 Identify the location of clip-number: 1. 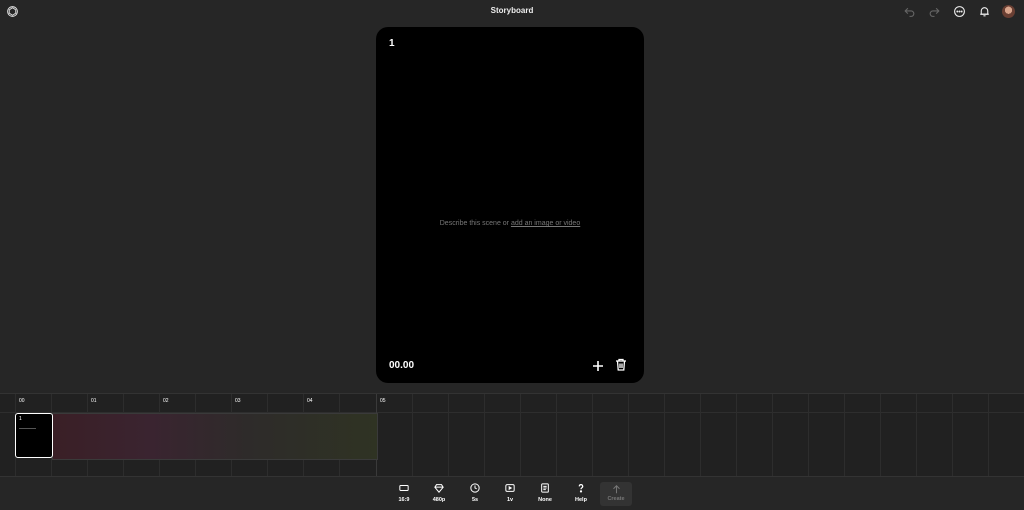
(20, 419).